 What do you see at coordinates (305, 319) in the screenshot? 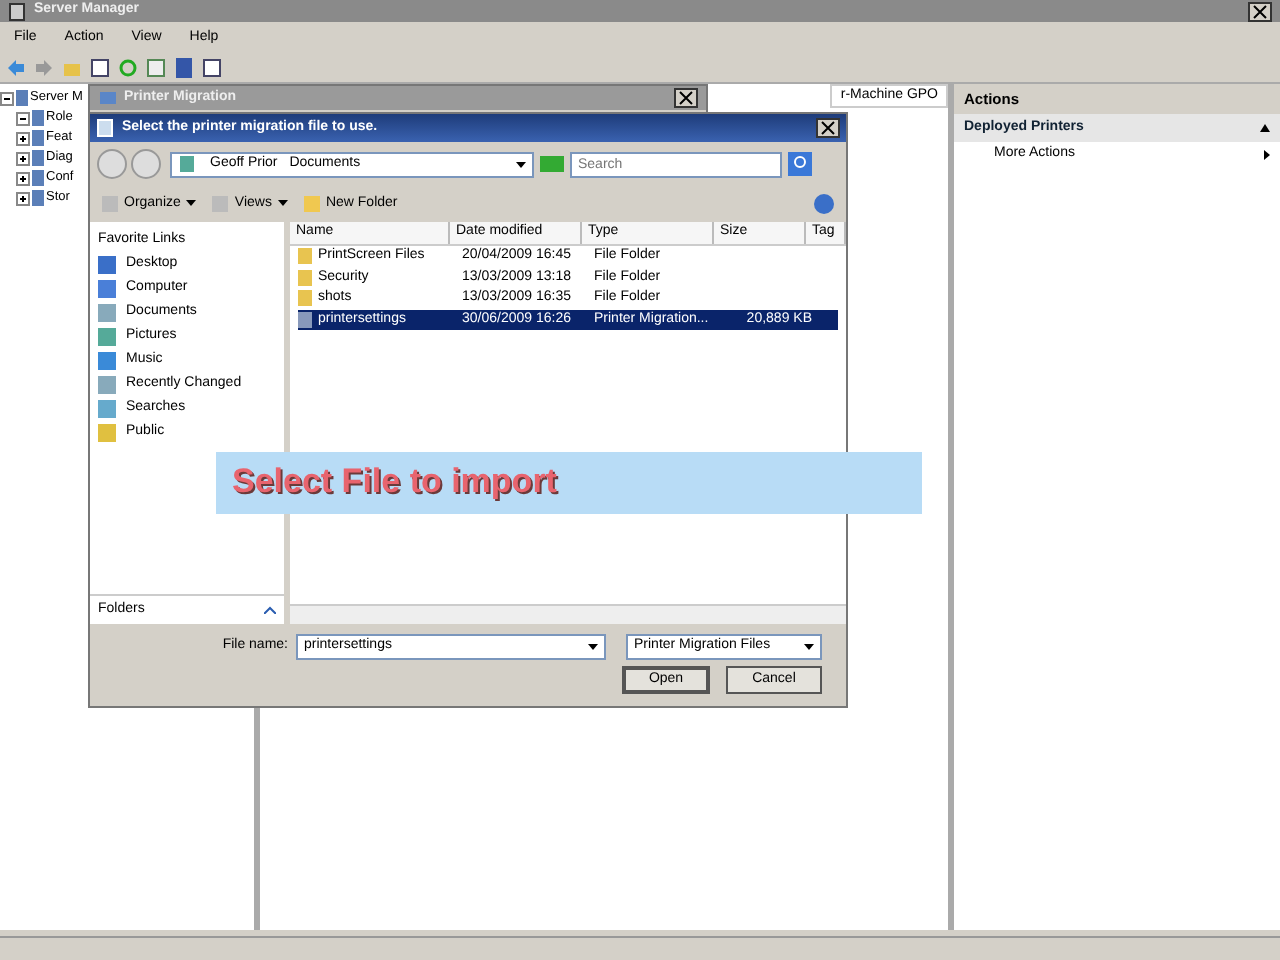
I see `file-icon` at bounding box center [305, 319].